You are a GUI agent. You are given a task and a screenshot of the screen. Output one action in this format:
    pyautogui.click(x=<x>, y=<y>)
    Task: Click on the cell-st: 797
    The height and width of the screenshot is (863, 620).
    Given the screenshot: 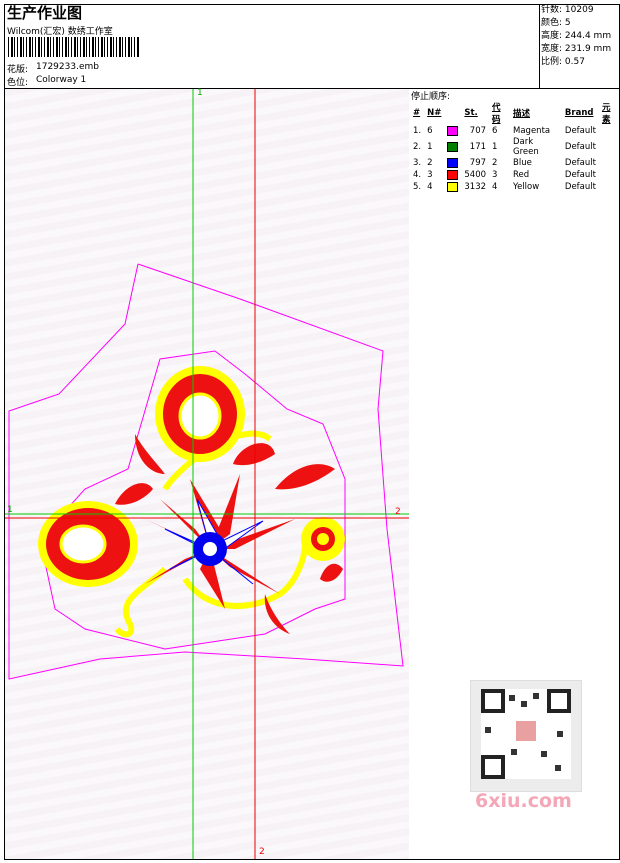 What is the action you would take?
    pyautogui.click(x=478, y=163)
    